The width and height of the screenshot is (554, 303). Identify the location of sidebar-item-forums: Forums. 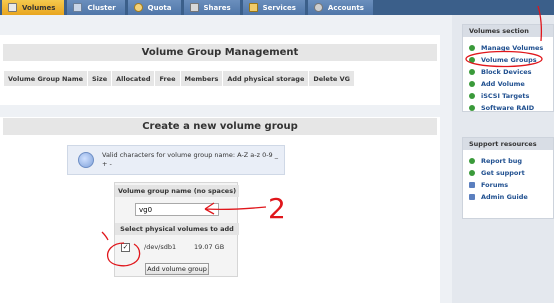
(508, 185).